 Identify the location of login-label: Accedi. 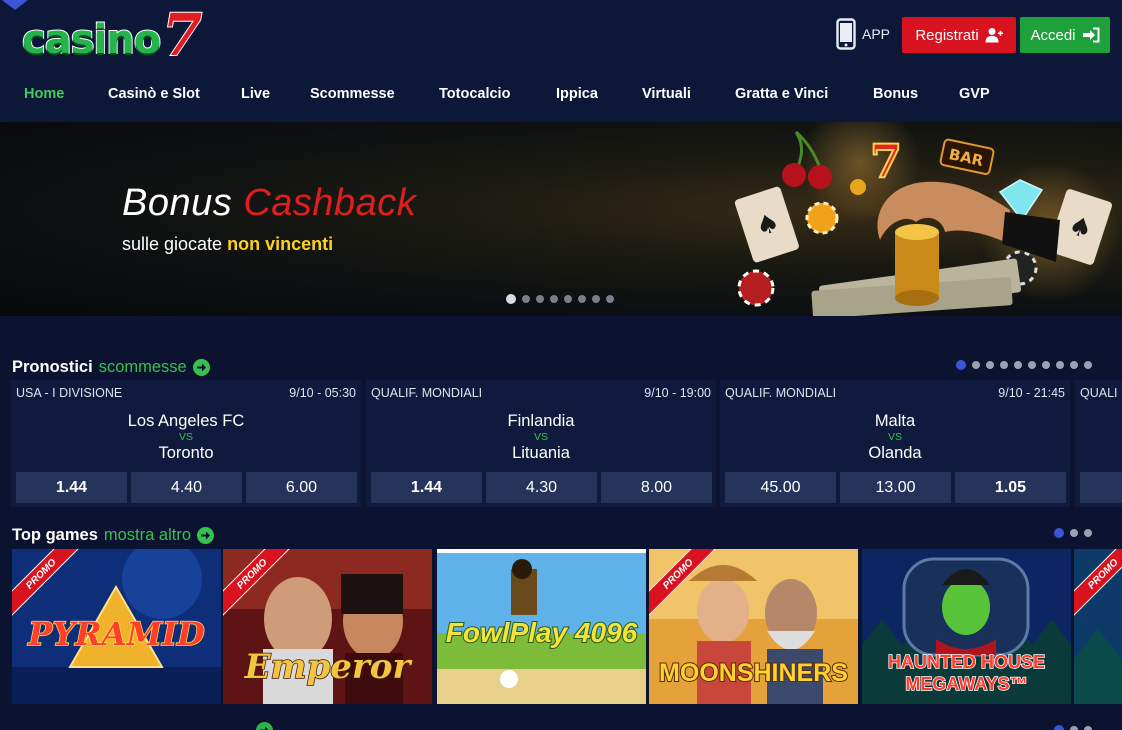
(1053, 35).